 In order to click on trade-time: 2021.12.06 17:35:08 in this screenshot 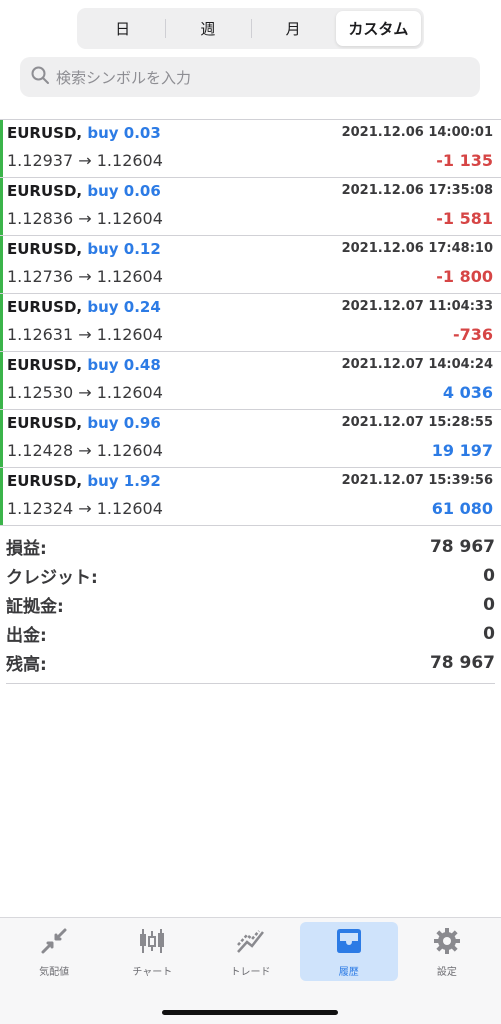, I will do `click(417, 190)`.